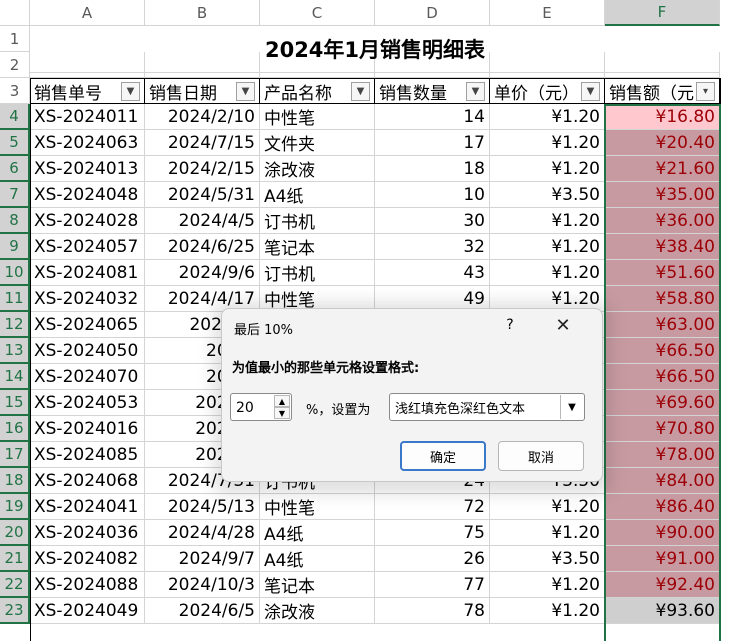 The image size is (735, 641). I want to click on select-all-corner, so click(15, 13).